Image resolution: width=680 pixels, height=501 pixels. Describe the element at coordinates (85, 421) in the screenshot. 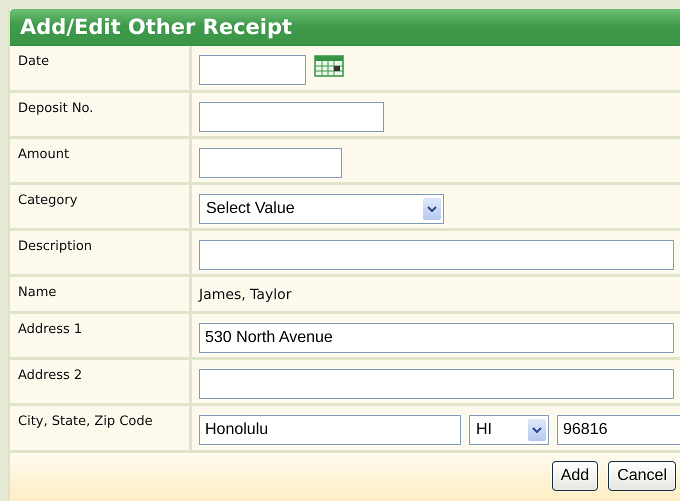

I see `field-label: City, State, Zip Code` at that location.